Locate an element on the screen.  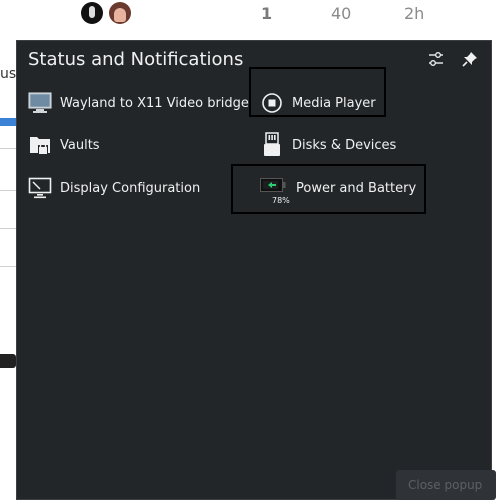
tray-item-label: Vaults is located at coordinates (80, 145).